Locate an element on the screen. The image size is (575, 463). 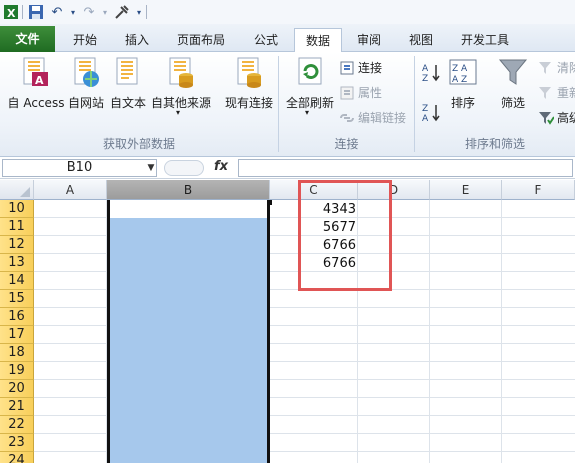
refresh-all-label: 全部刷新 is located at coordinates (309, 103).